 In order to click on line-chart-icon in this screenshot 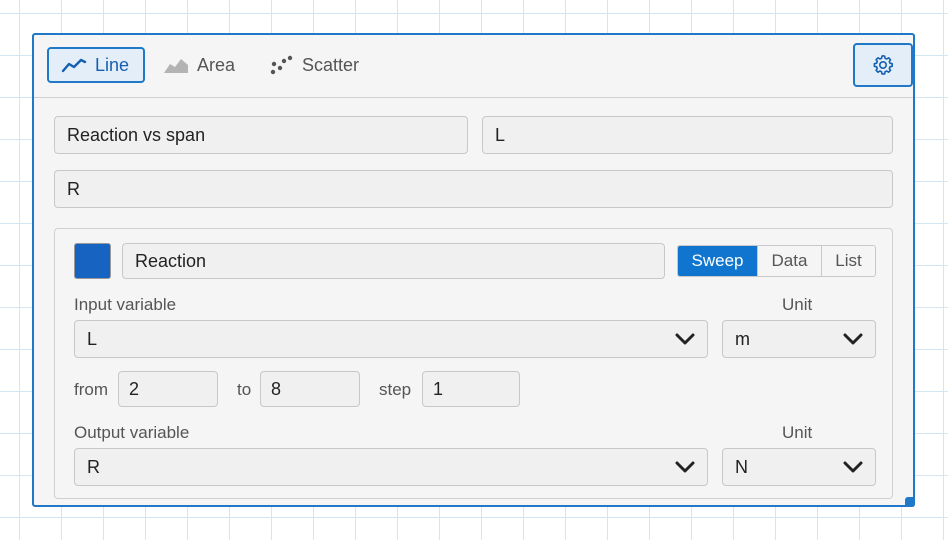, I will do `click(74, 65)`.